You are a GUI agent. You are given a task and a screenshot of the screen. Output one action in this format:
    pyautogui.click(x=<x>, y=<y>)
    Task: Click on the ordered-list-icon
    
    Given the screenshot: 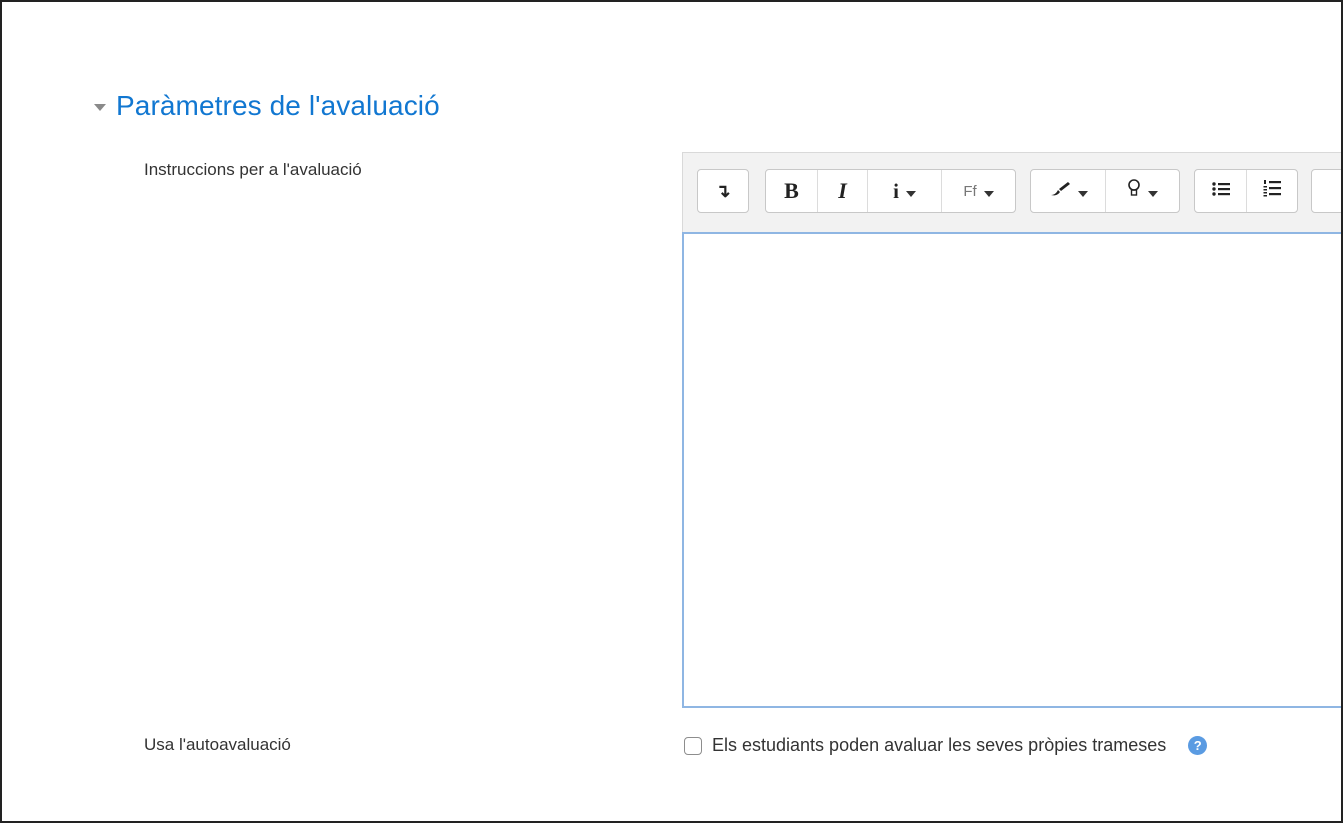 What is the action you would take?
    pyautogui.click(x=1272, y=191)
    